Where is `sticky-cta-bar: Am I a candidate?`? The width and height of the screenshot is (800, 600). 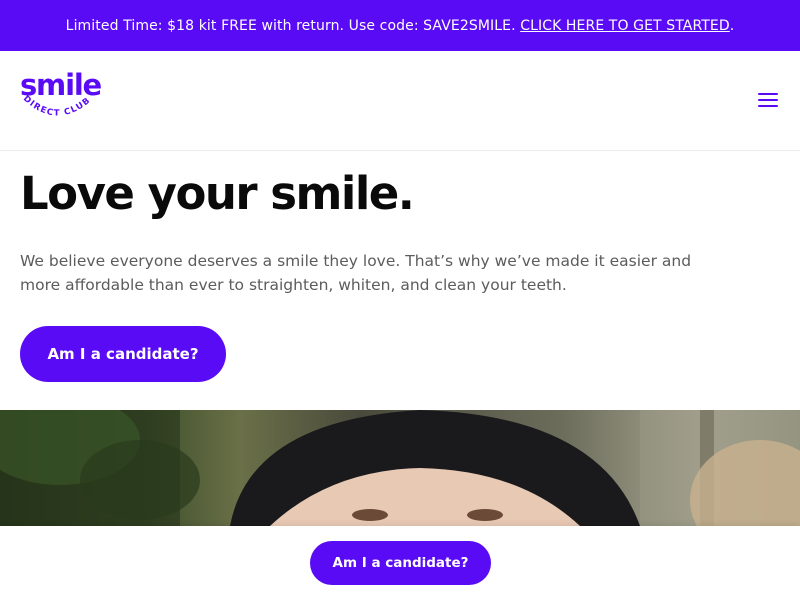 sticky-cta-bar: Am I a candidate? is located at coordinates (400, 563).